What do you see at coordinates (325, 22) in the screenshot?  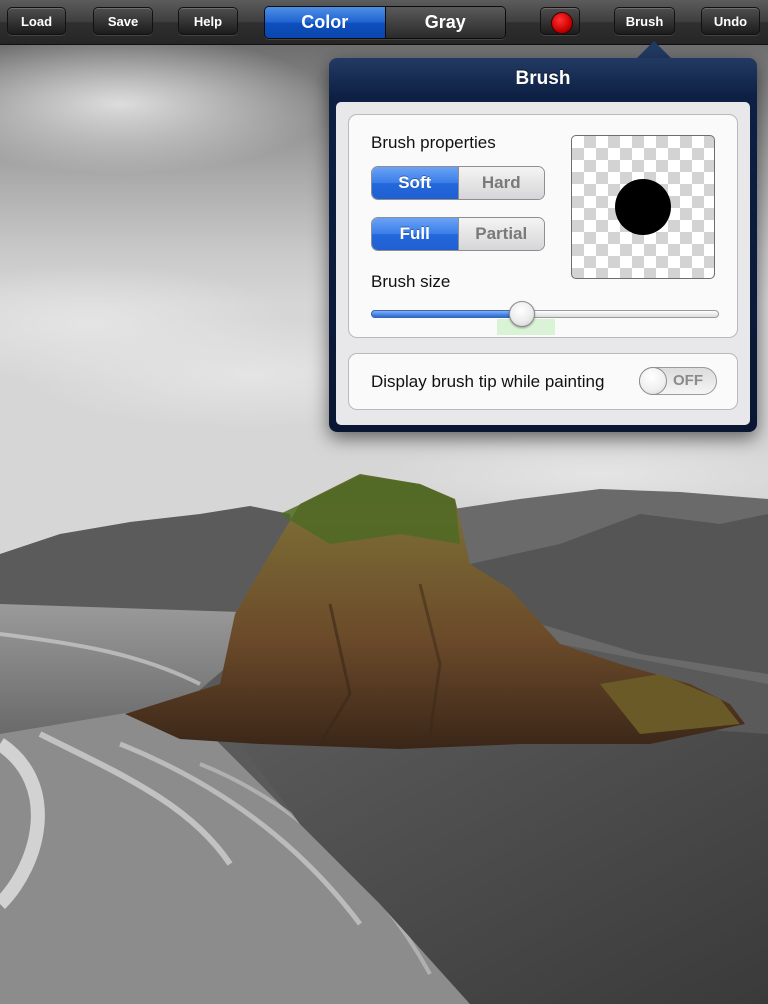 I see `color-mode-button: Color` at bounding box center [325, 22].